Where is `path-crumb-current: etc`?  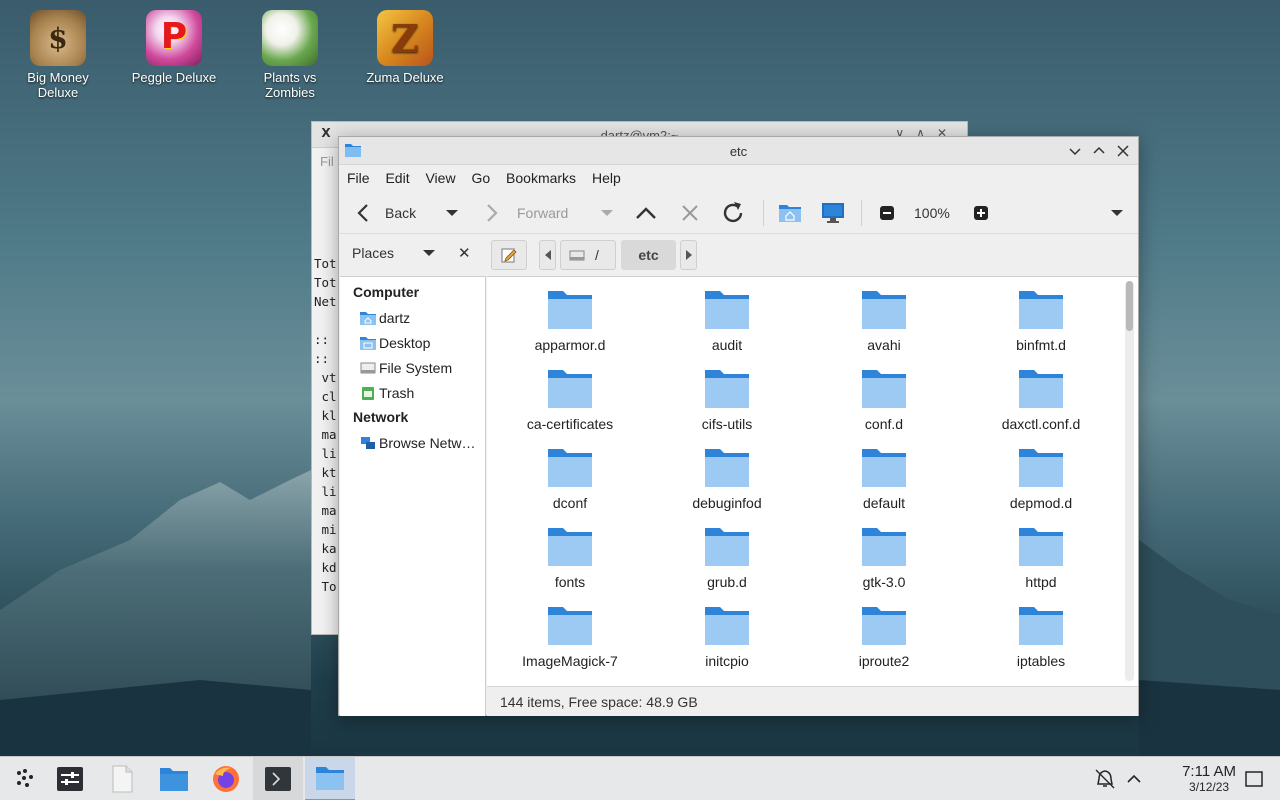 path-crumb-current: etc is located at coordinates (648, 255).